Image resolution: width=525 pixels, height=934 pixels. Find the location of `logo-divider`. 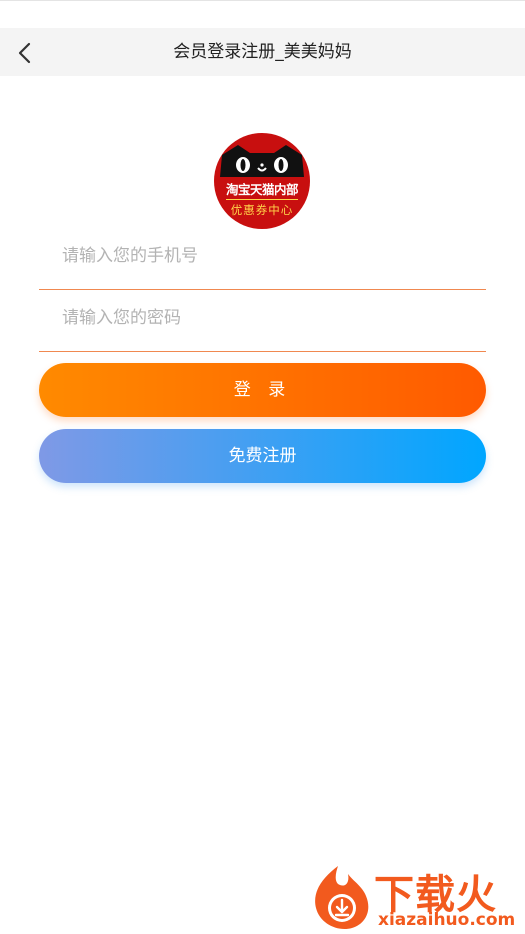

logo-divider is located at coordinates (262, 199).